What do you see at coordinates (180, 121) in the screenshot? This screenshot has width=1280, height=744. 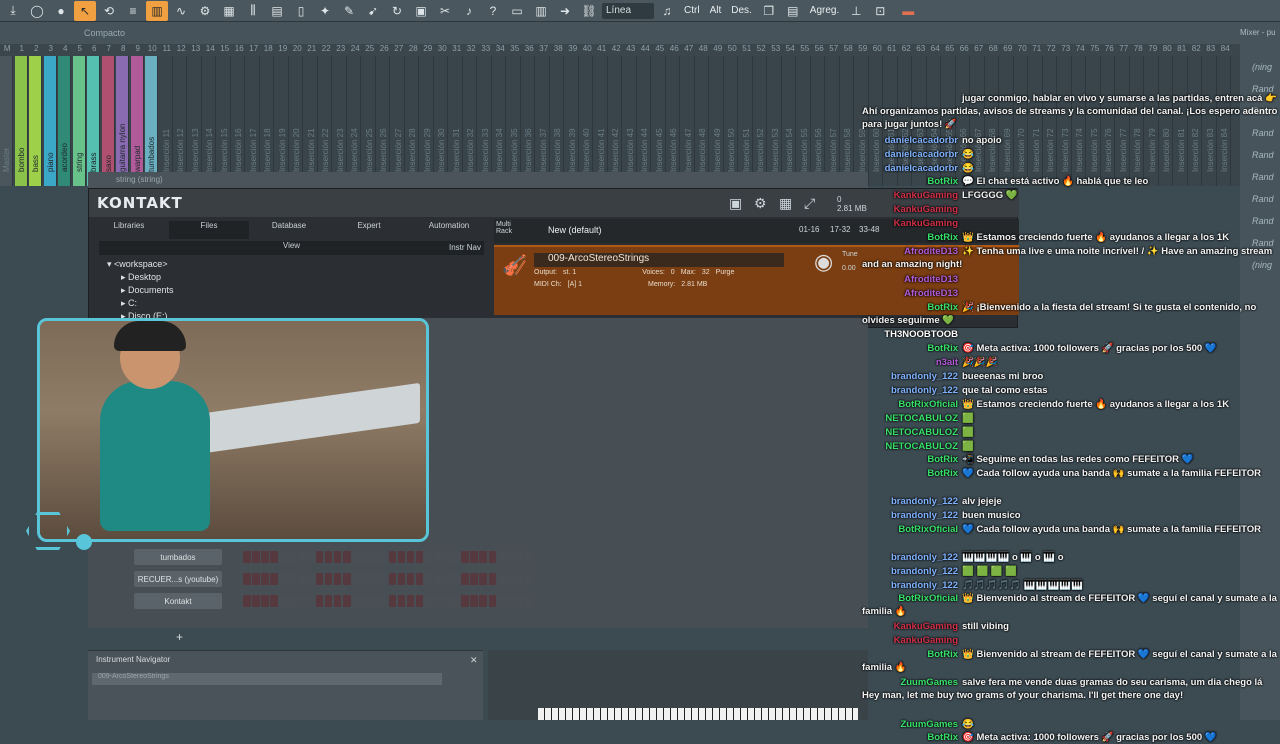 I see `mixer-track: Inserción 12` at bounding box center [180, 121].